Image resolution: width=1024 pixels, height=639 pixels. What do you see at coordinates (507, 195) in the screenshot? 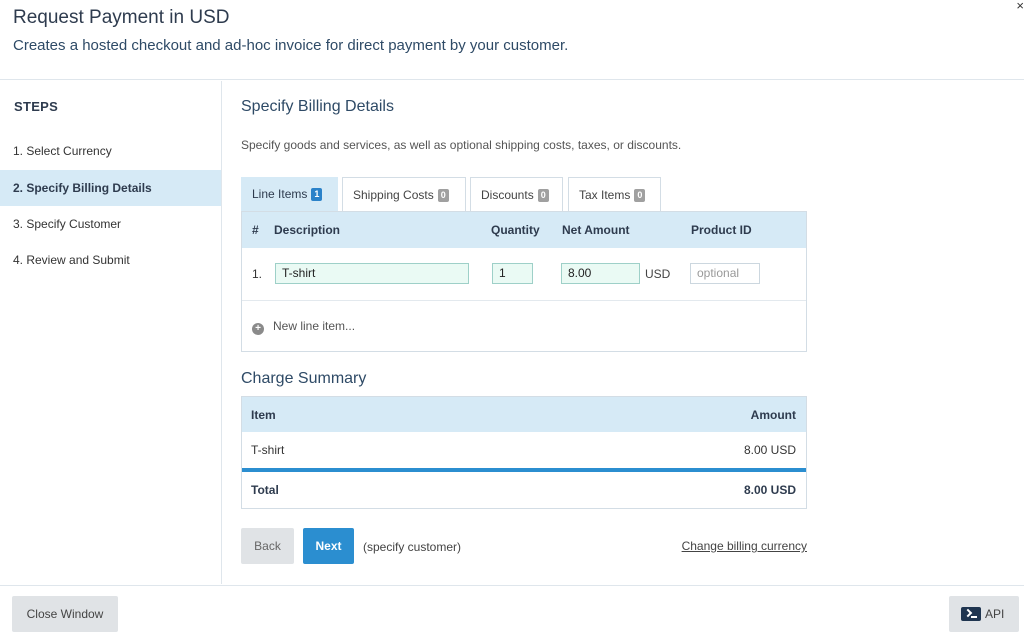
I see `tab-label: Discounts` at bounding box center [507, 195].